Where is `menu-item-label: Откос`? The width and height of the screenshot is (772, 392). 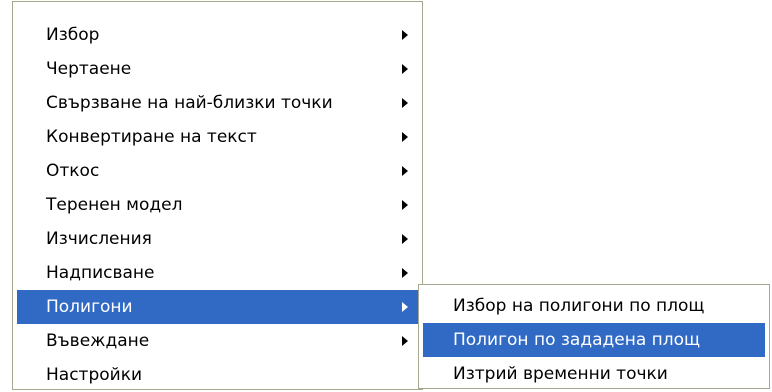 menu-item-label: Откос is located at coordinates (73, 171).